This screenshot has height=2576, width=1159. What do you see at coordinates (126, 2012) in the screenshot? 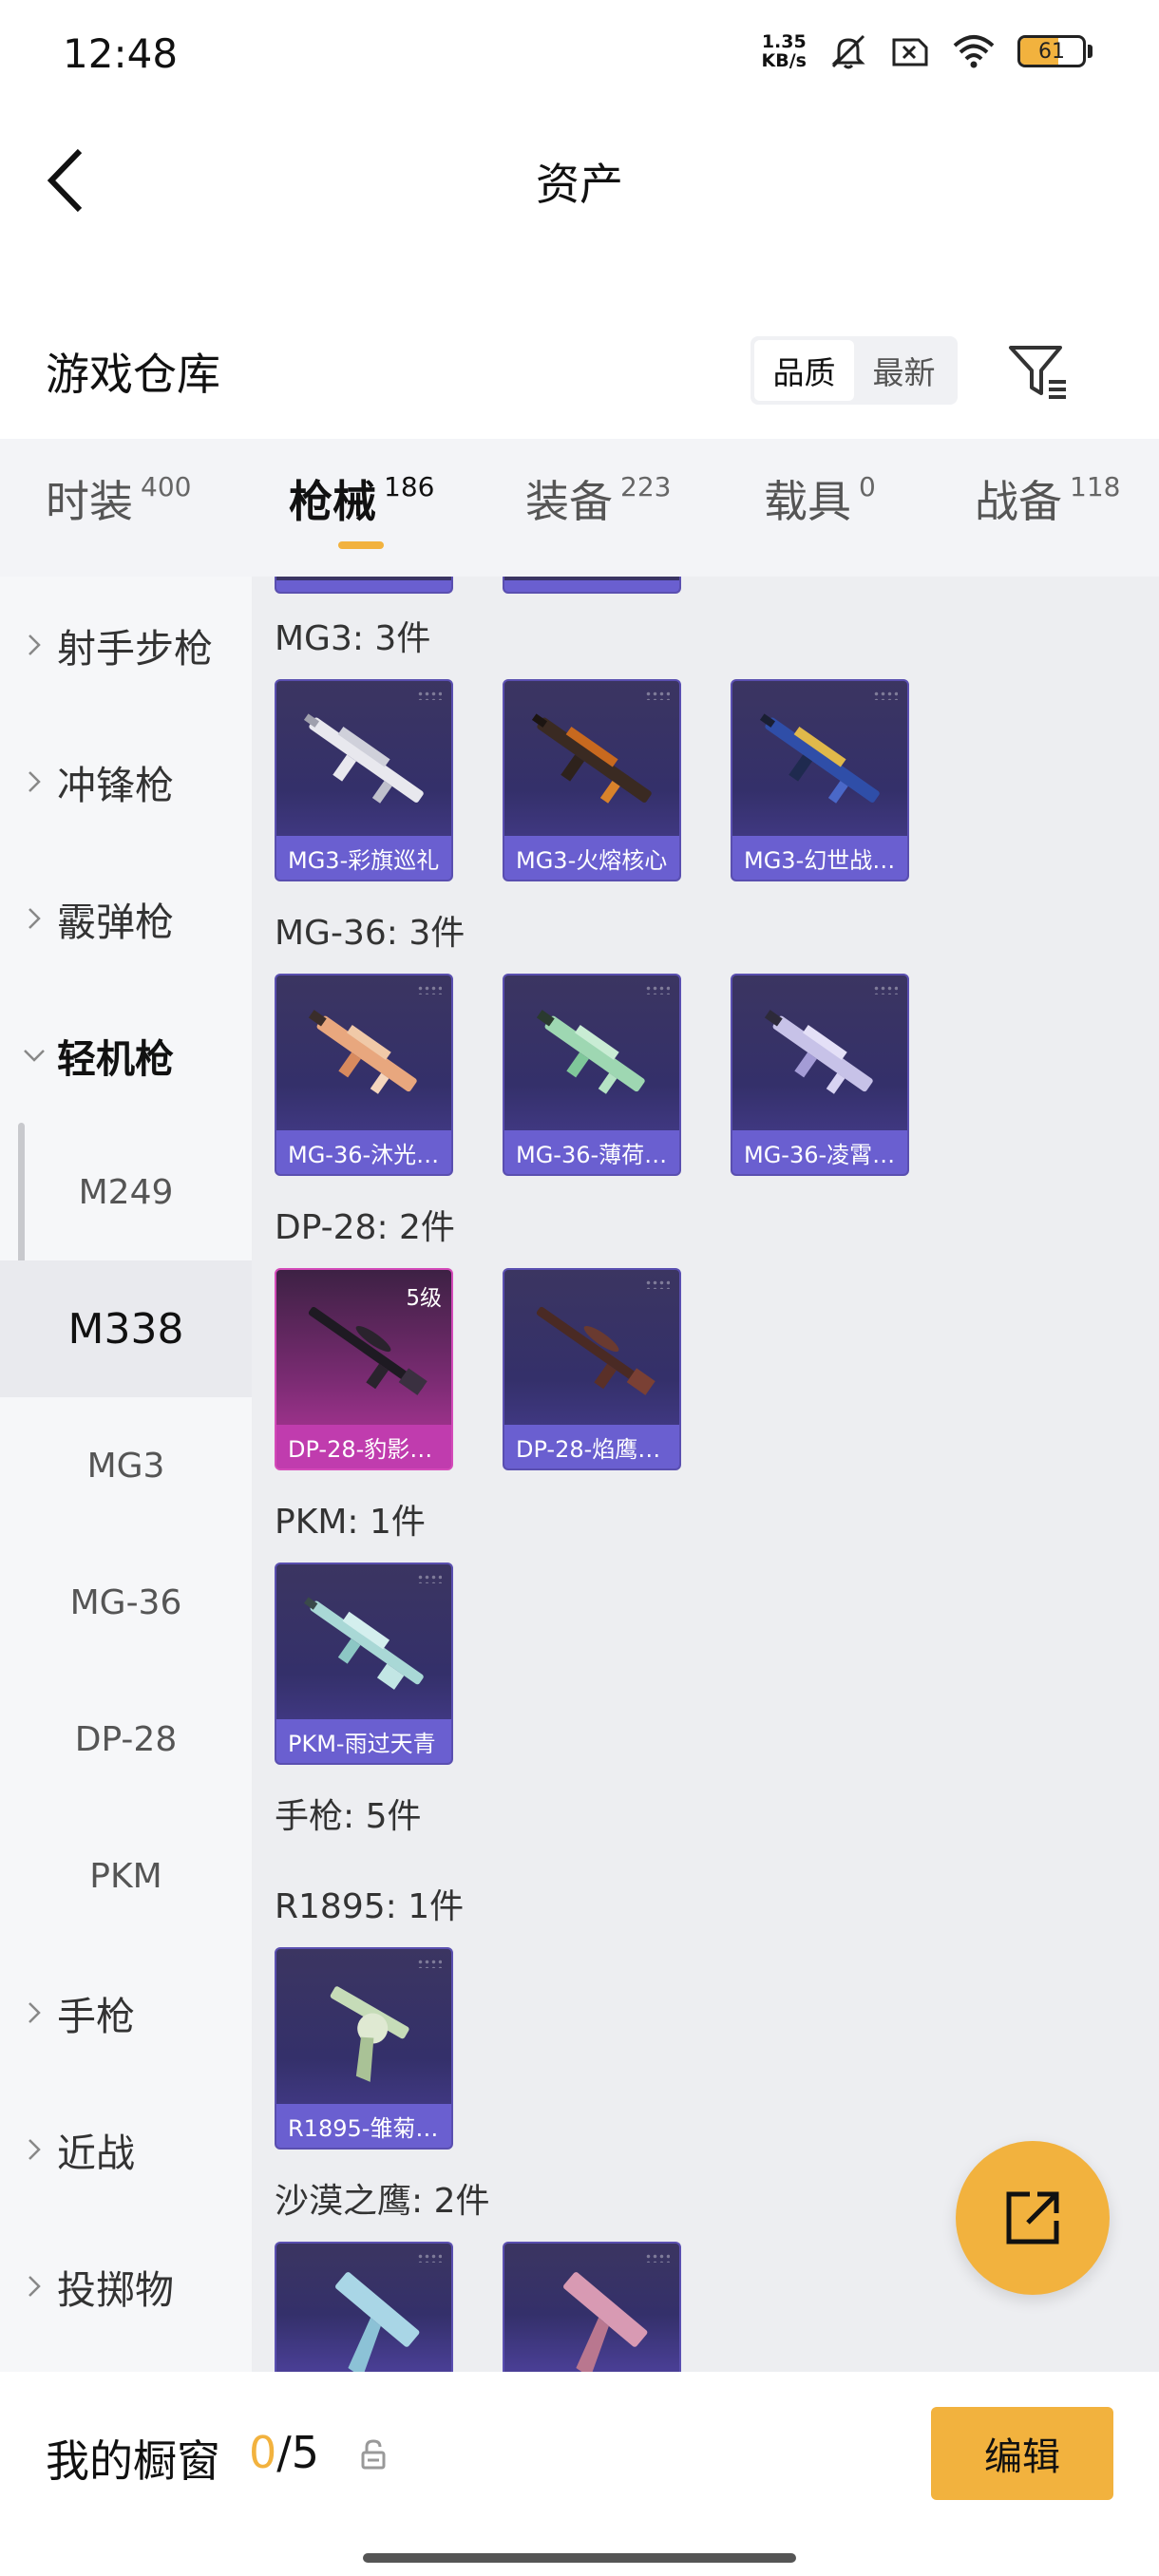
I see `sidebar-item-pistol: 手枪` at bounding box center [126, 2012].